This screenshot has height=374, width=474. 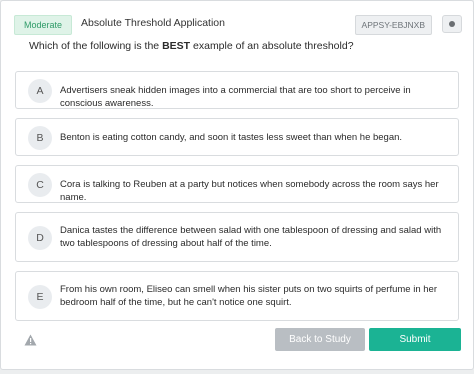 I want to click on back-to-study-guide-button: Back to Study Guide, so click(x=320, y=348).